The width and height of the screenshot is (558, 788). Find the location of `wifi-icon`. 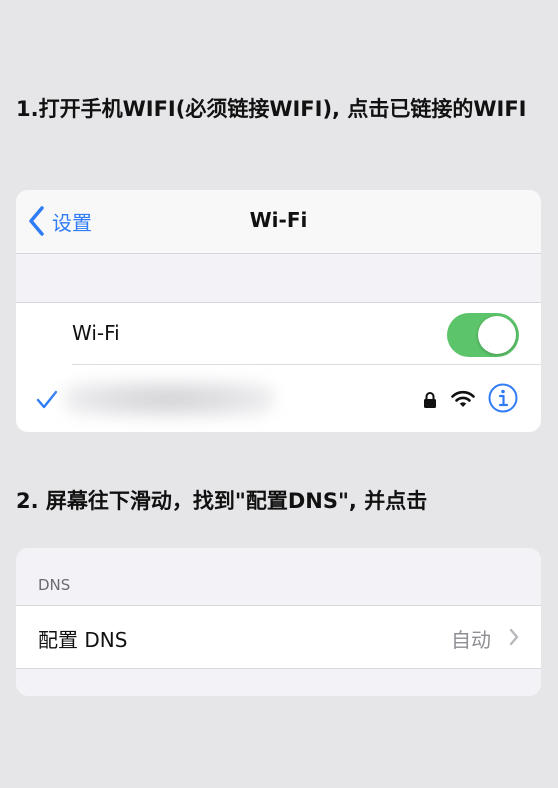

wifi-icon is located at coordinates (463, 398).